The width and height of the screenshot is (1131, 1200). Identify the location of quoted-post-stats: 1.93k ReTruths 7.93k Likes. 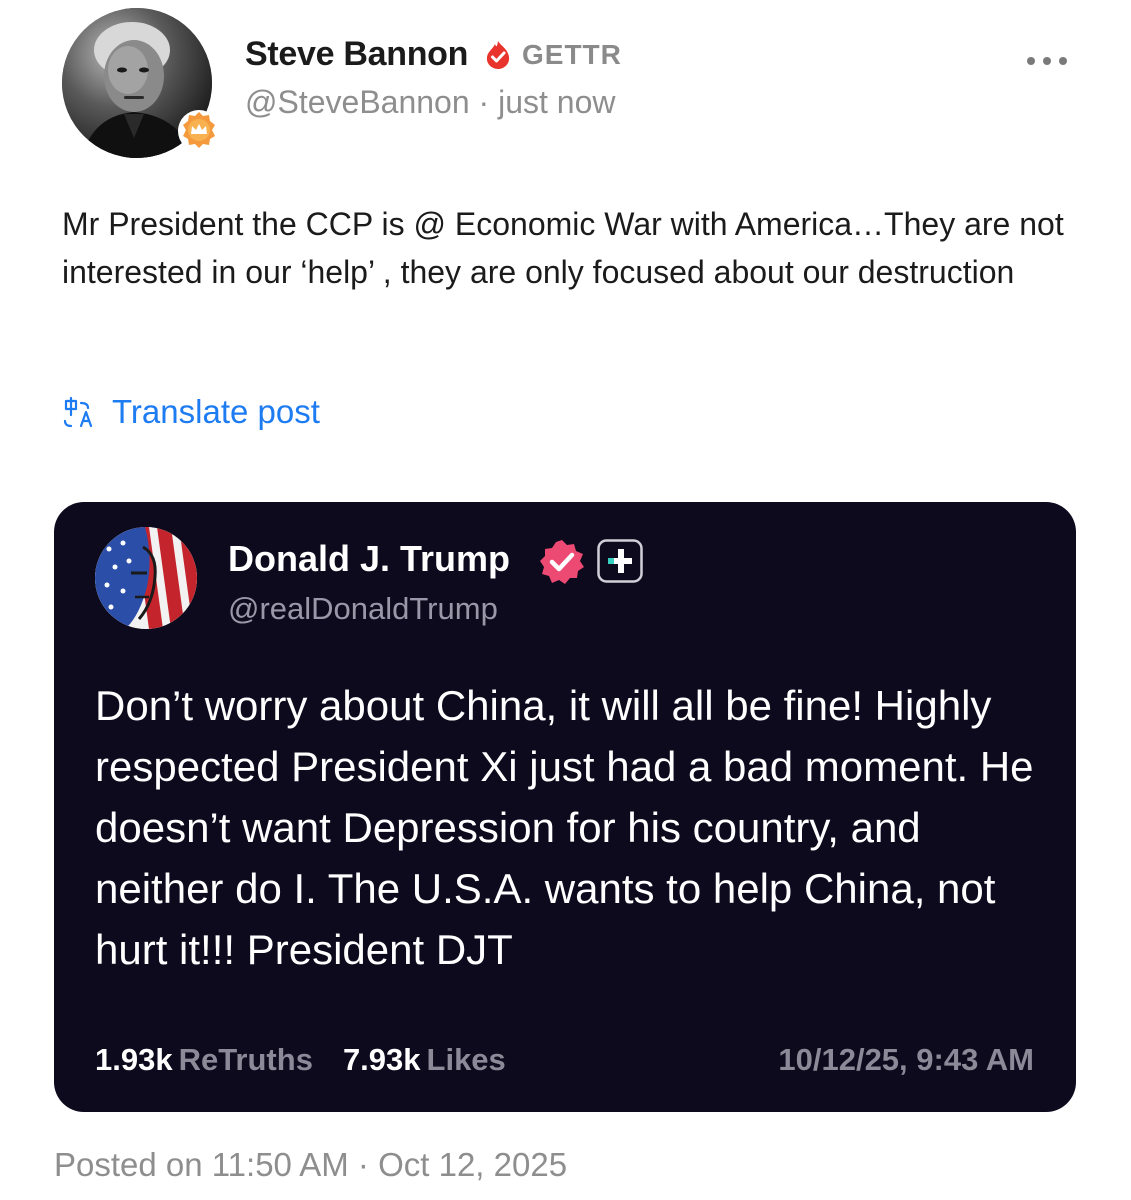
(300, 1060).